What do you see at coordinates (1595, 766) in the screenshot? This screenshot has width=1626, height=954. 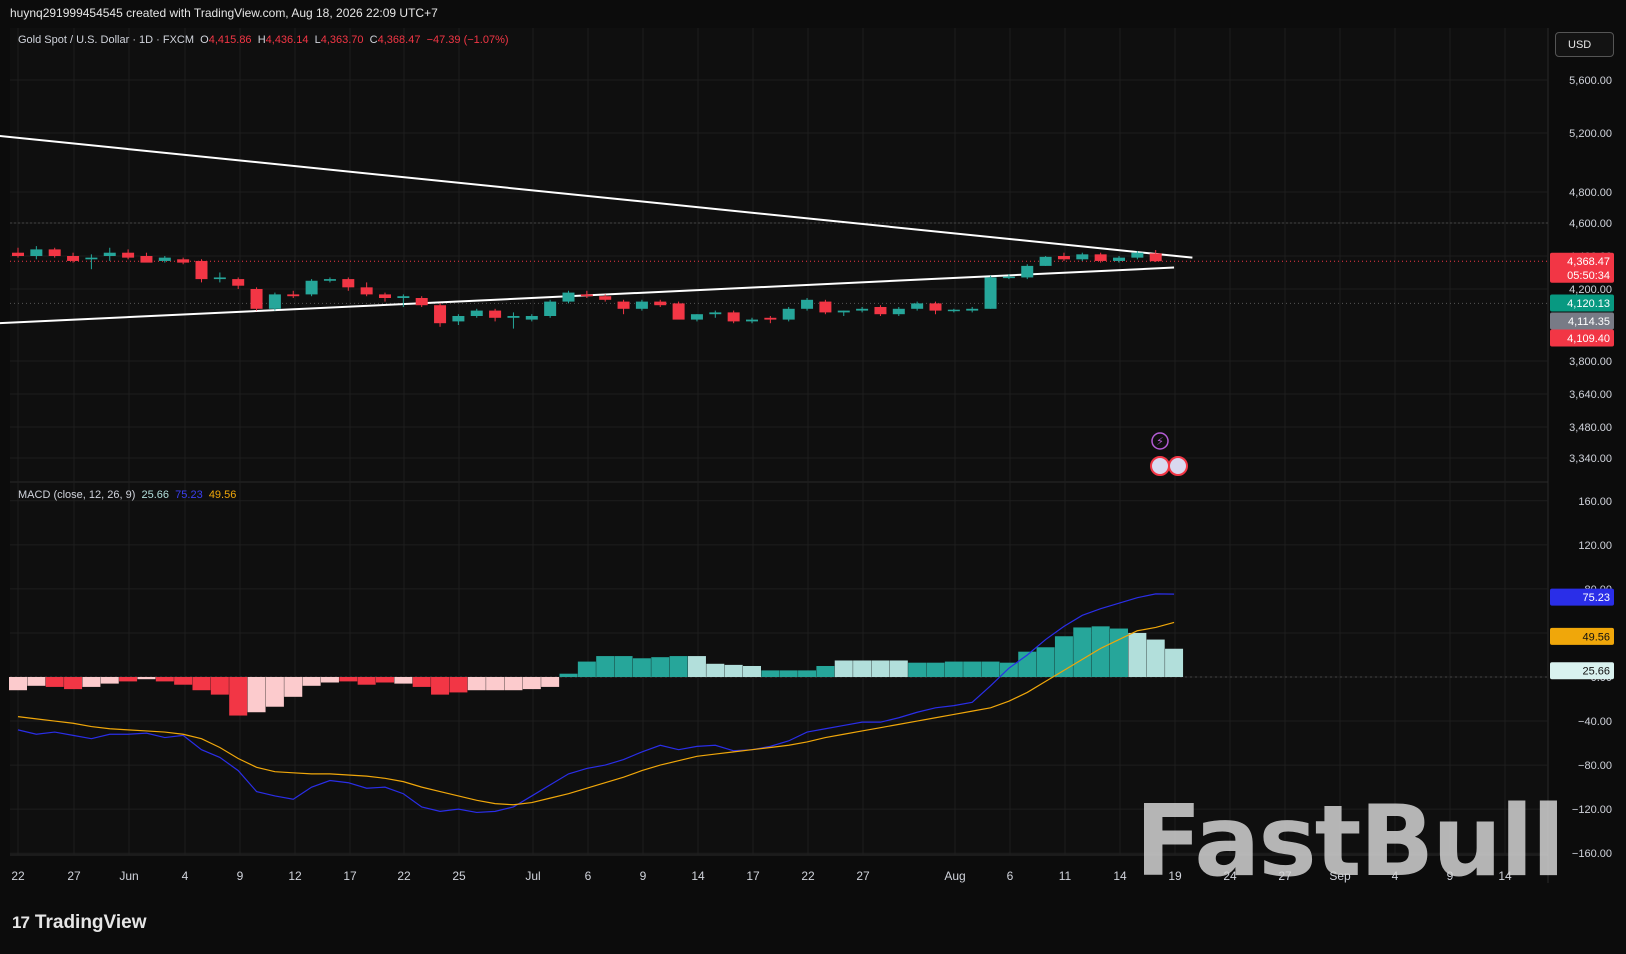 I see `macd-axis-tick-label: −80.00` at bounding box center [1595, 766].